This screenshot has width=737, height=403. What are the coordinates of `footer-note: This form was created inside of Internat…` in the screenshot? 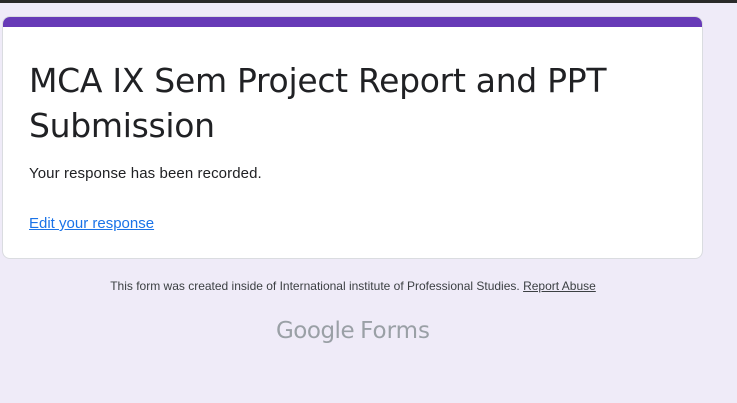 It's located at (353, 286).